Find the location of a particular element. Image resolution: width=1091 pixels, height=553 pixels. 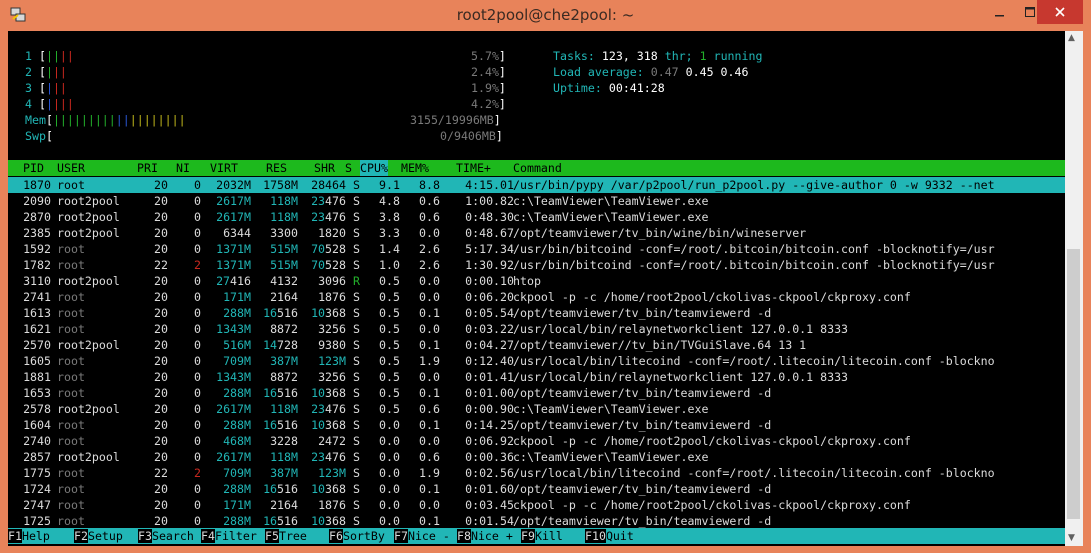

cell-shr: 70528 is located at coordinates (328, 265).